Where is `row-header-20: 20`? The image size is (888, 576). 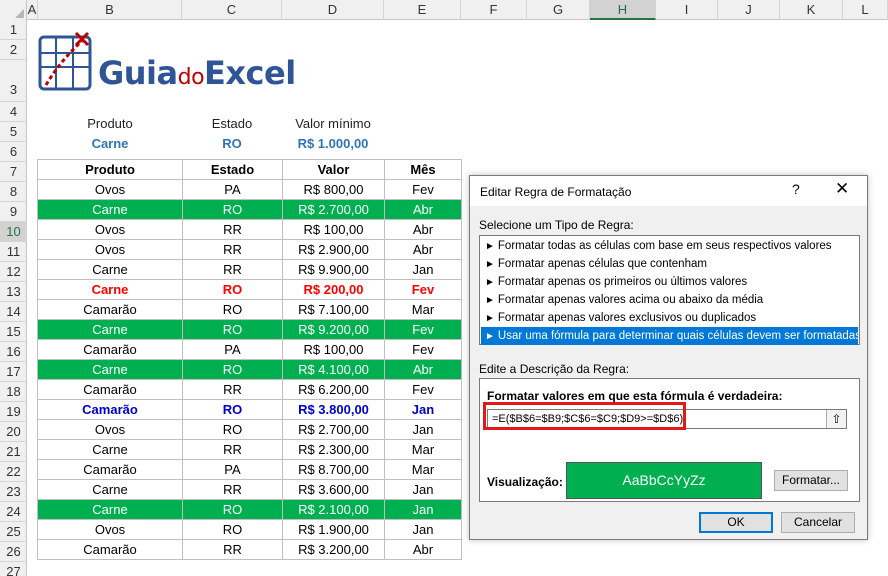
row-header-20: 20 is located at coordinates (13, 432).